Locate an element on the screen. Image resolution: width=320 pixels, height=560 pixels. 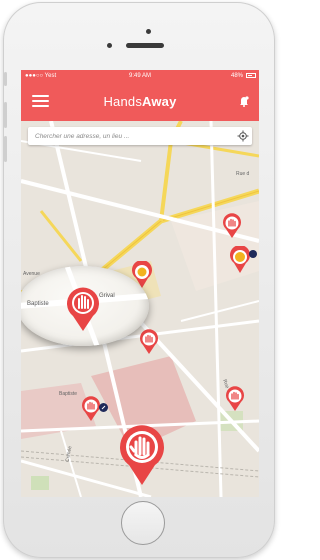
street-label: Rue d is located at coordinates (243, 174).